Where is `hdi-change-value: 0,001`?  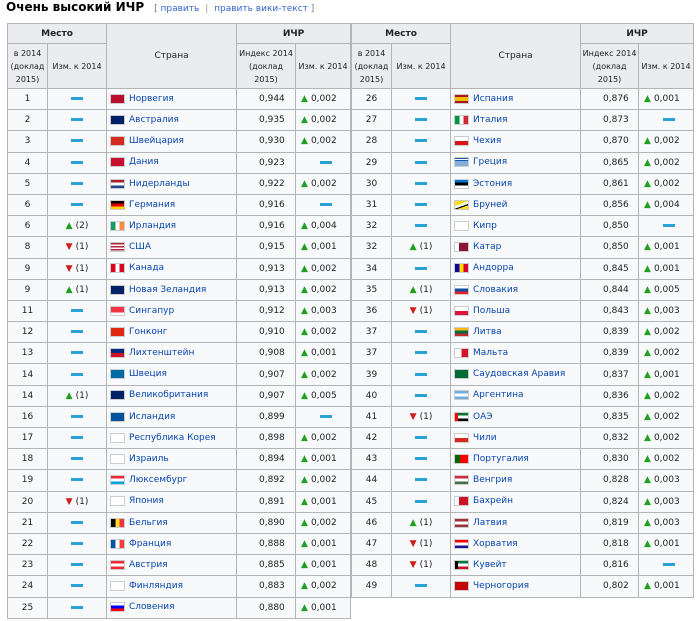 hdi-change-value: 0,001 is located at coordinates (666, 374).